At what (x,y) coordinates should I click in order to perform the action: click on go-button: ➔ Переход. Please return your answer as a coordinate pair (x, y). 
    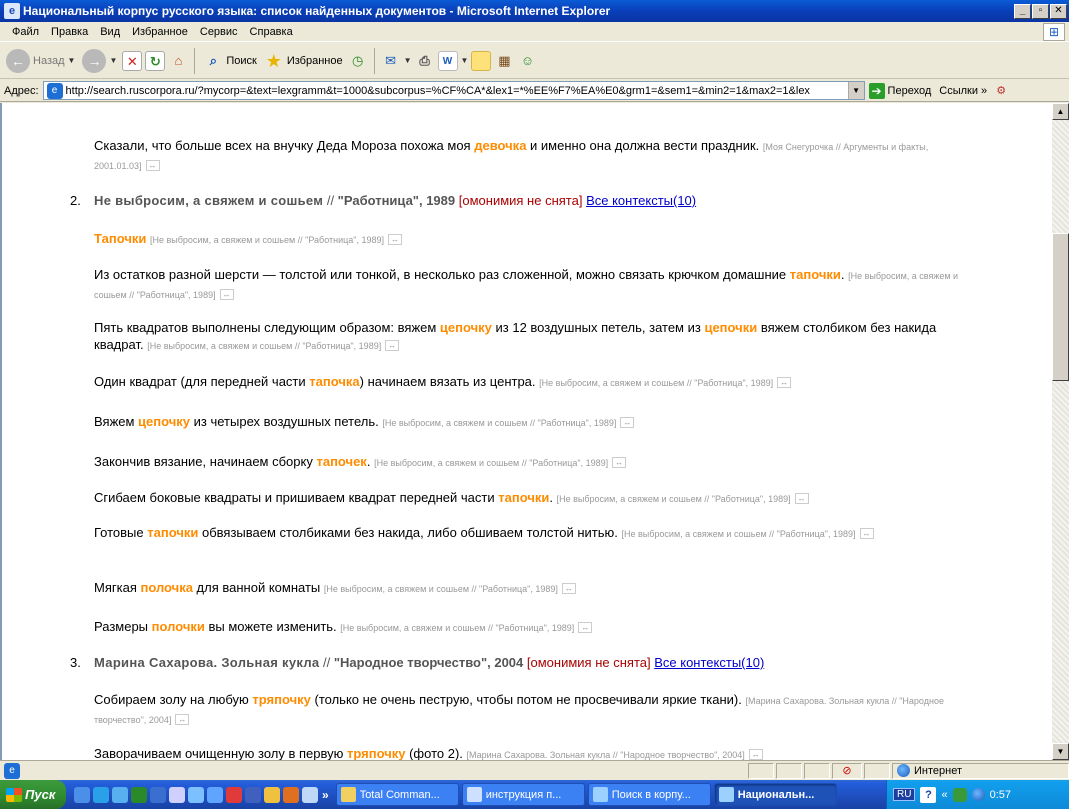
    Looking at the image, I should click on (900, 90).